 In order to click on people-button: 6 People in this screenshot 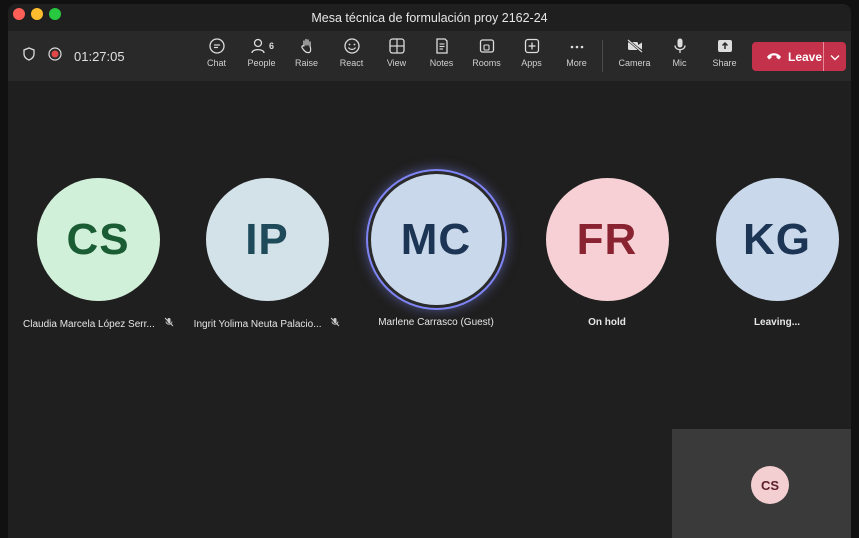, I will do `click(261, 57)`.